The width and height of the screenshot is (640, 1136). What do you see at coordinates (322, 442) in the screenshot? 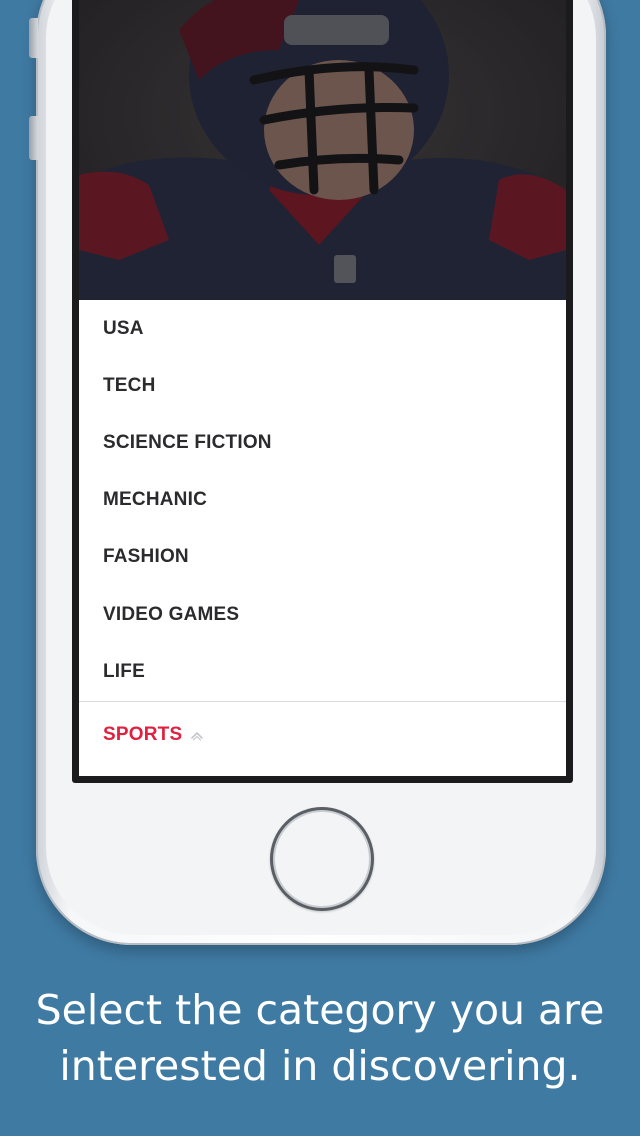
I see `category-science-fiction: SCIENCE FICTION` at bounding box center [322, 442].